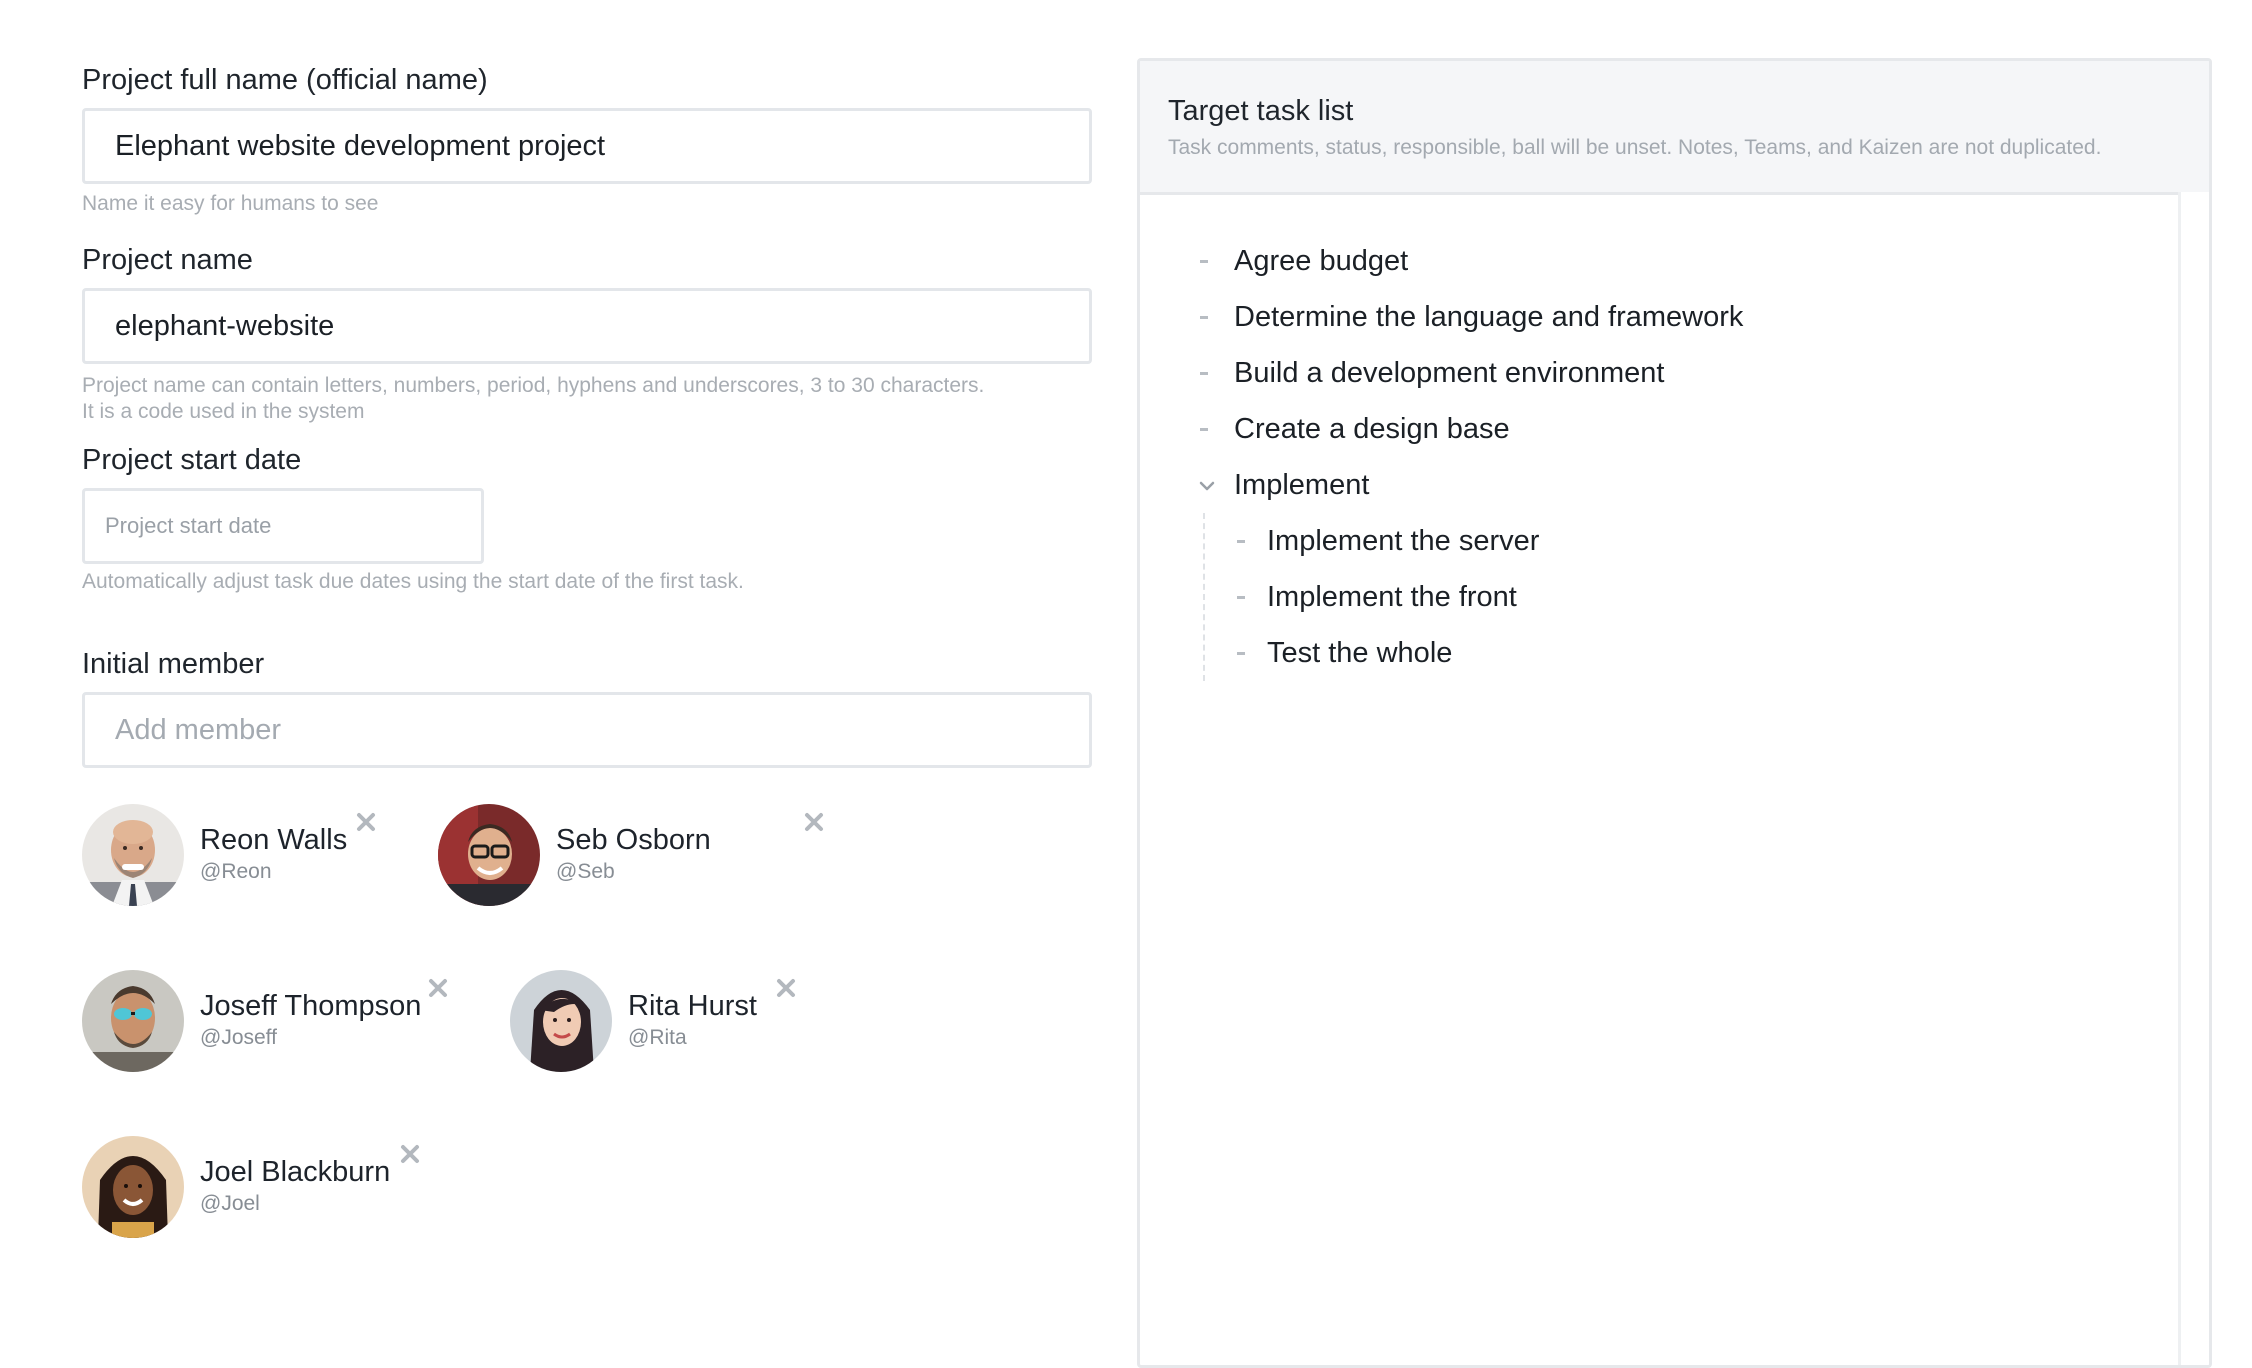  I want to click on full-name-label: Project full name (official name), so click(285, 80).